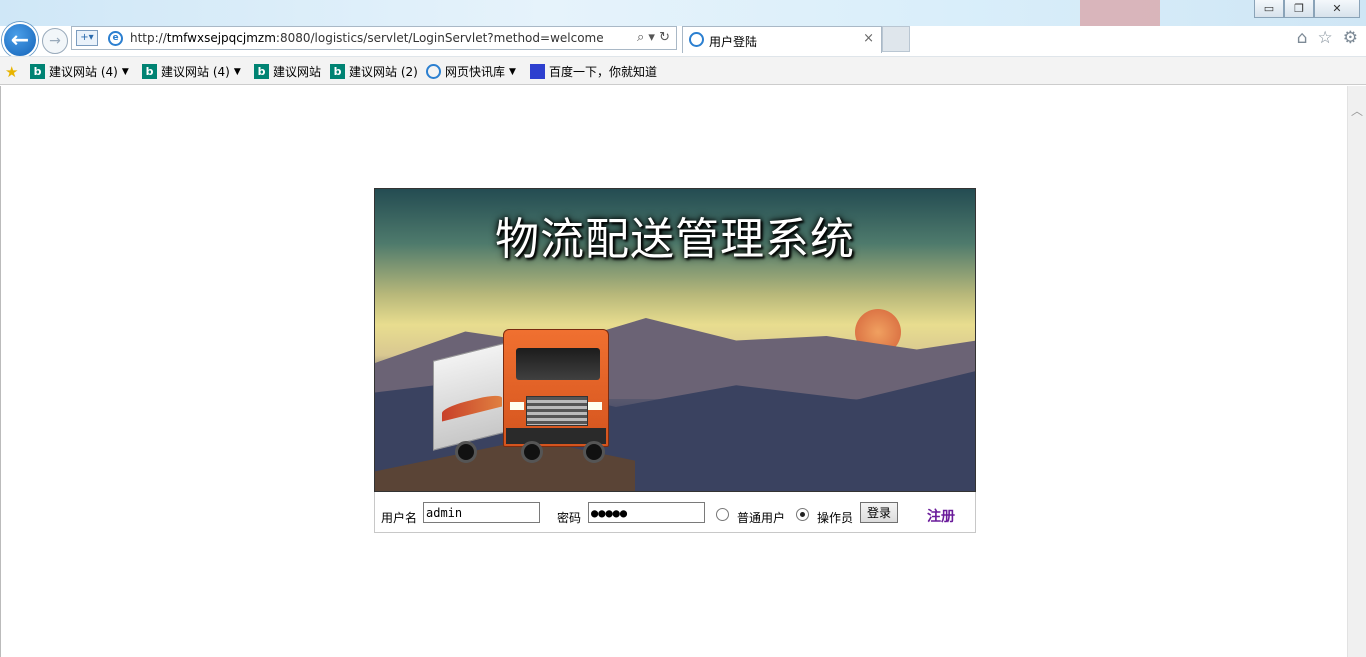 The height and width of the screenshot is (657, 1366). I want to click on favorite-item: 网页快讯库 ▼, so click(471, 71).